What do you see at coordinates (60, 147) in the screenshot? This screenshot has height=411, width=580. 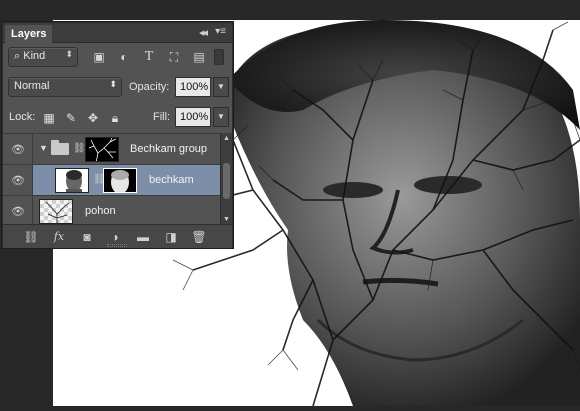 I see `folder-icon` at bounding box center [60, 147].